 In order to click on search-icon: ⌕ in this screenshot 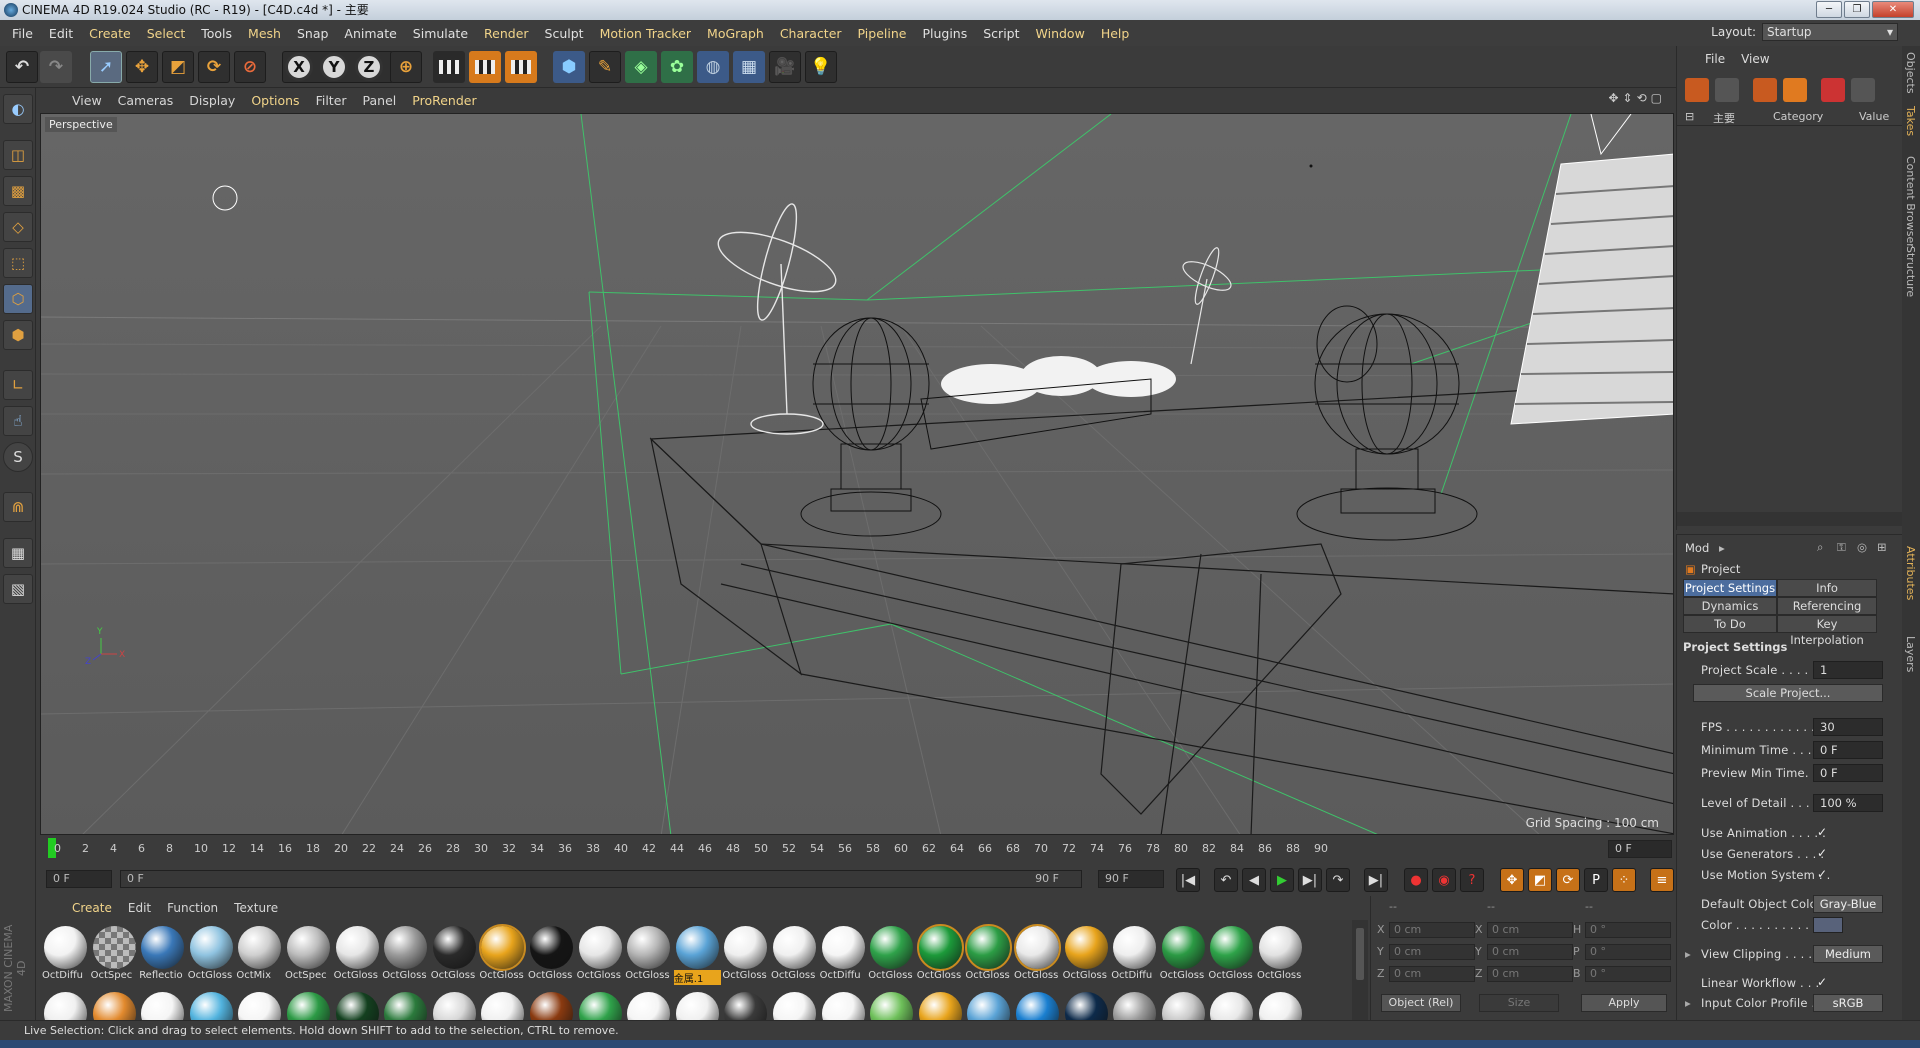, I will do `click(1820, 547)`.